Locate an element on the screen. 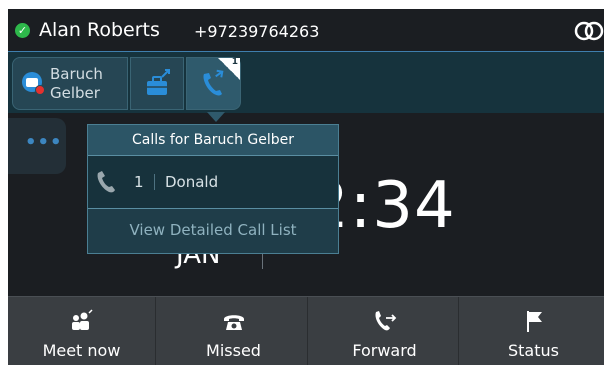 Image resolution: width=604 pixels, height=365 pixels. softkey-label: Meet now is located at coordinates (81, 350).